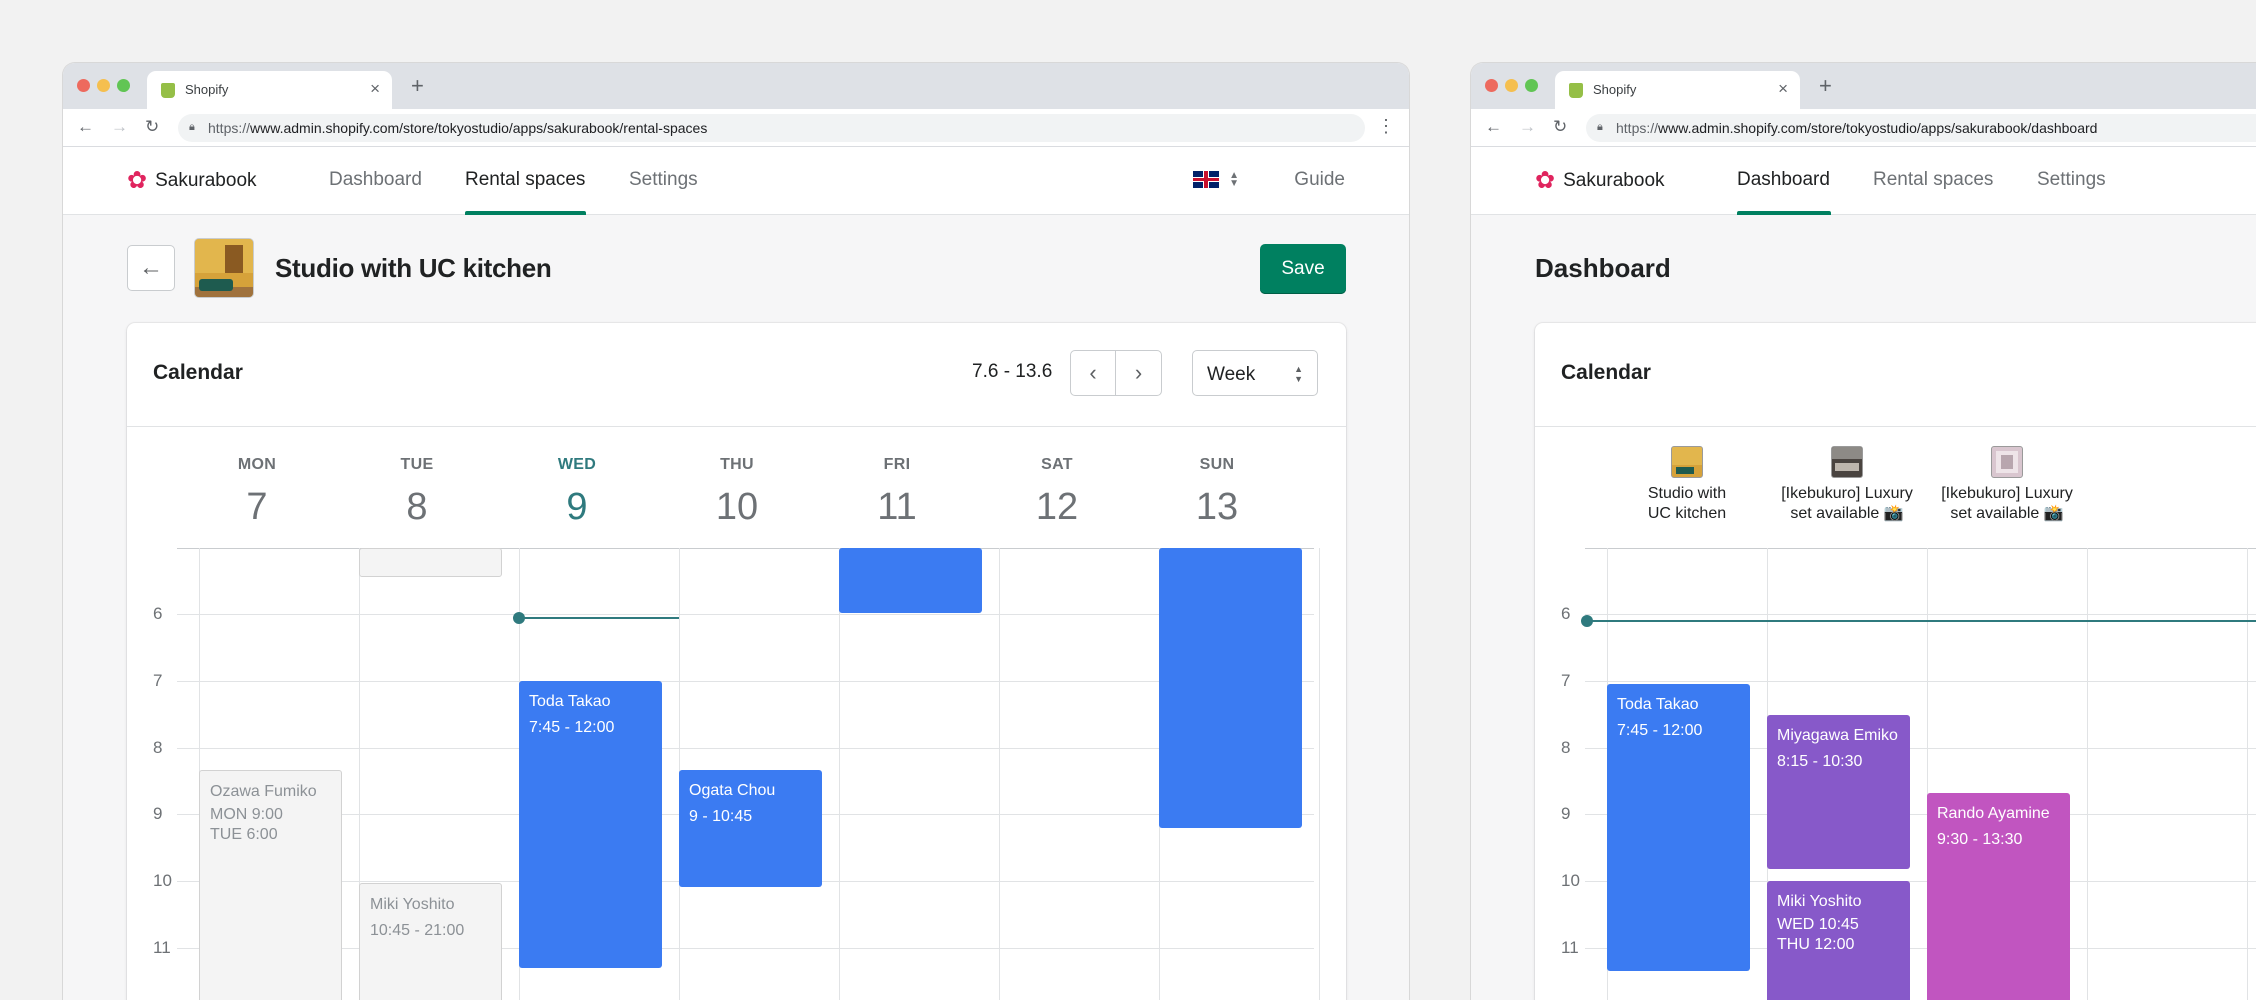 The image size is (2256, 1000). Describe the element at coordinates (1303, 269) in the screenshot. I see `save-button: Save` at that location.